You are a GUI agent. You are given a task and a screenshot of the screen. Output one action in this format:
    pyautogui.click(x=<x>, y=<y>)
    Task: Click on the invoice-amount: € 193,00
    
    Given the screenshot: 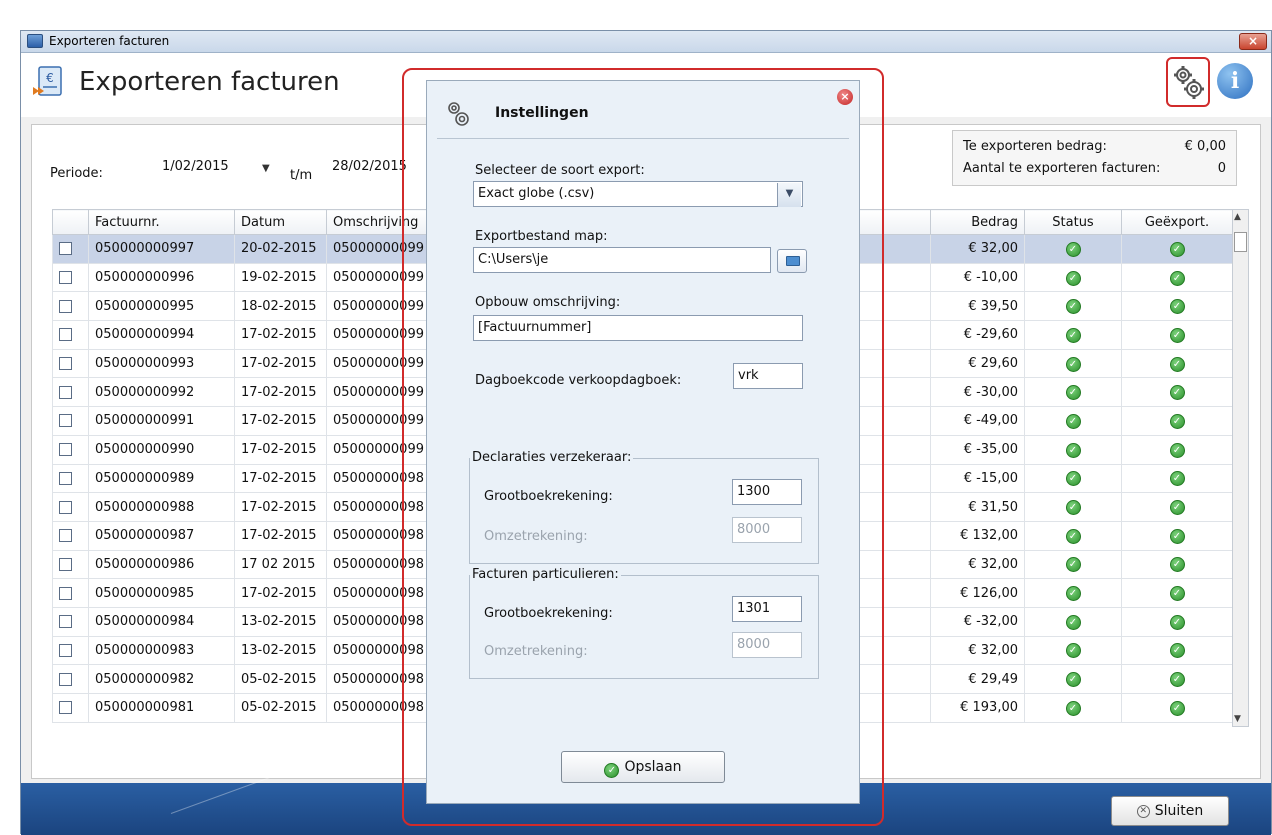 What is the action you would take?
    pyautogui.click(x=977, y=708)
    